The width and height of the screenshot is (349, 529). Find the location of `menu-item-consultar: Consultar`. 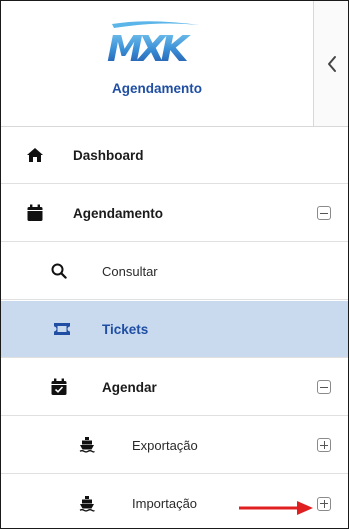

menu-item-consultar: Consultar is located at coordinates (174, 271).